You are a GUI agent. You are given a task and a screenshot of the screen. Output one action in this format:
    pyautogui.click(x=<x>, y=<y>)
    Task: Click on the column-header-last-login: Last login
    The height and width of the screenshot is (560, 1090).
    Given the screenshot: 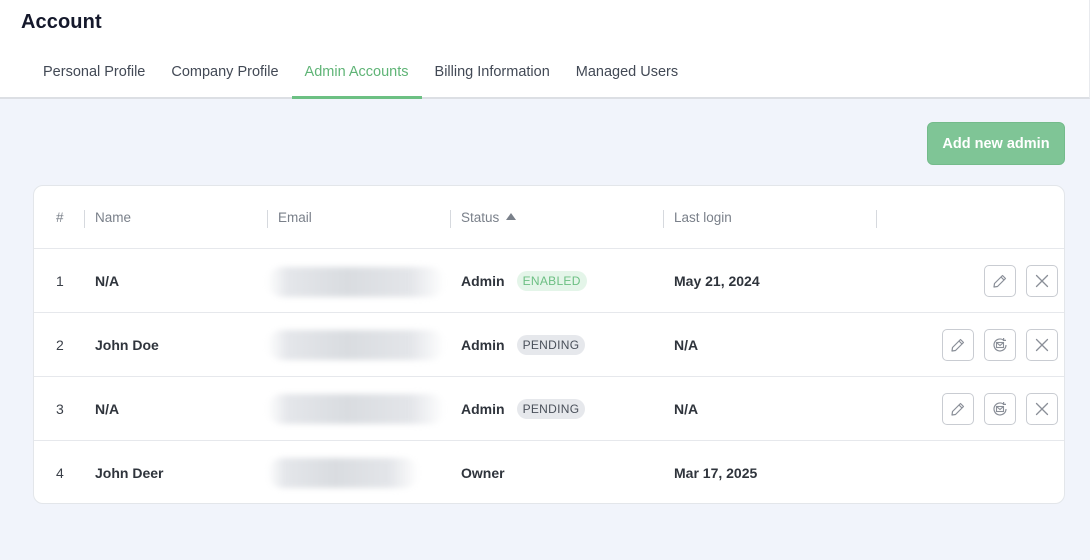 What is the action you would take?
    pyautogui.click(x=703, y=217)
    